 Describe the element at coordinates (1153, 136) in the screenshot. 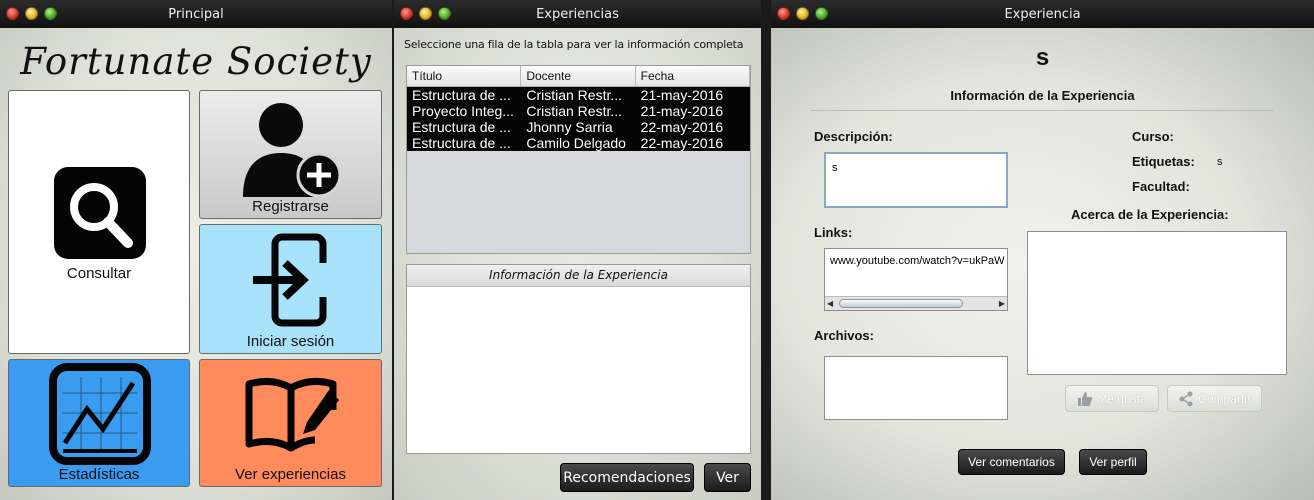

I see `curso-label: Curso:` at that location.